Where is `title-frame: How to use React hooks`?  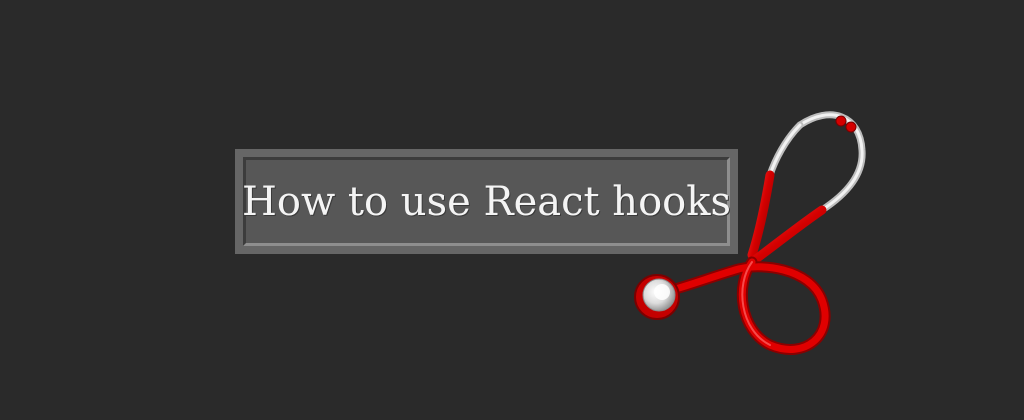
title-frame: How to use React hooks is located at coordinates (486, 201).